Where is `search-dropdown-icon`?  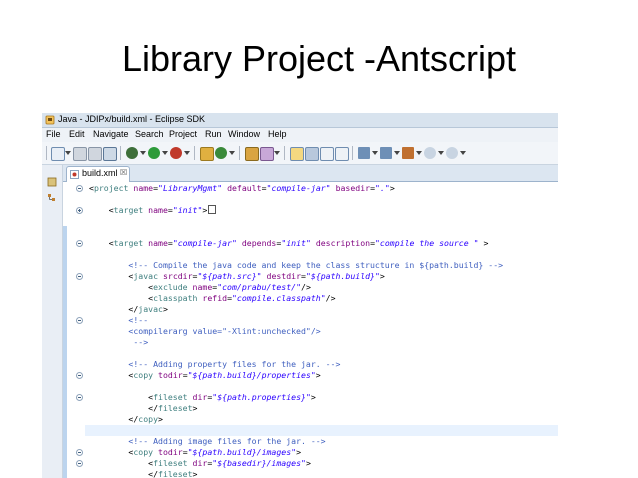
search-dropdown-icon is located at coordinates (277, 153).